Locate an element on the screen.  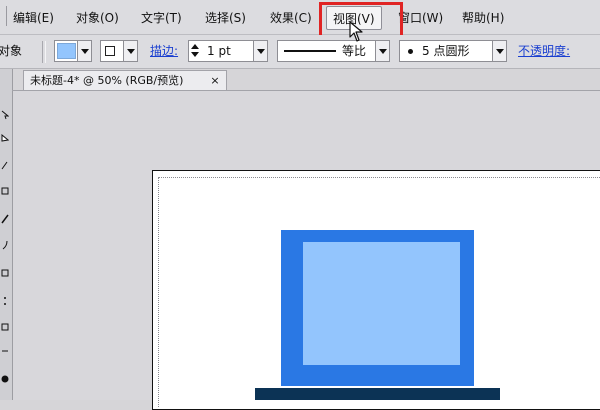
menu-window: 窗口(W) is located at coordinates (420, 18).